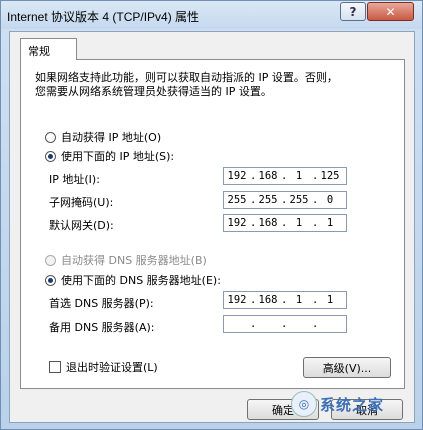 The height and width of the screenshot is (430, 423). I want to click on radio-auto-dns-circle, so click(50, 260).